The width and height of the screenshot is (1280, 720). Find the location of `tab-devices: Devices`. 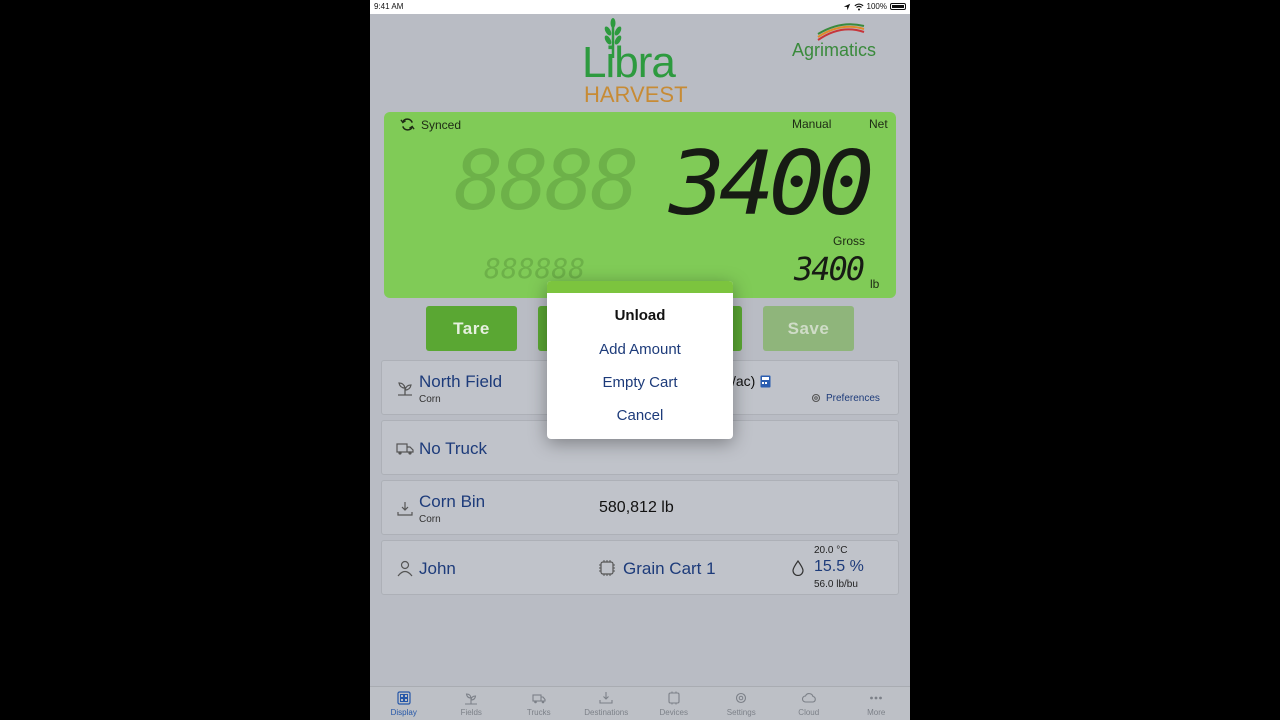

tab-devices: Devices is located at coordinates (674, 703).